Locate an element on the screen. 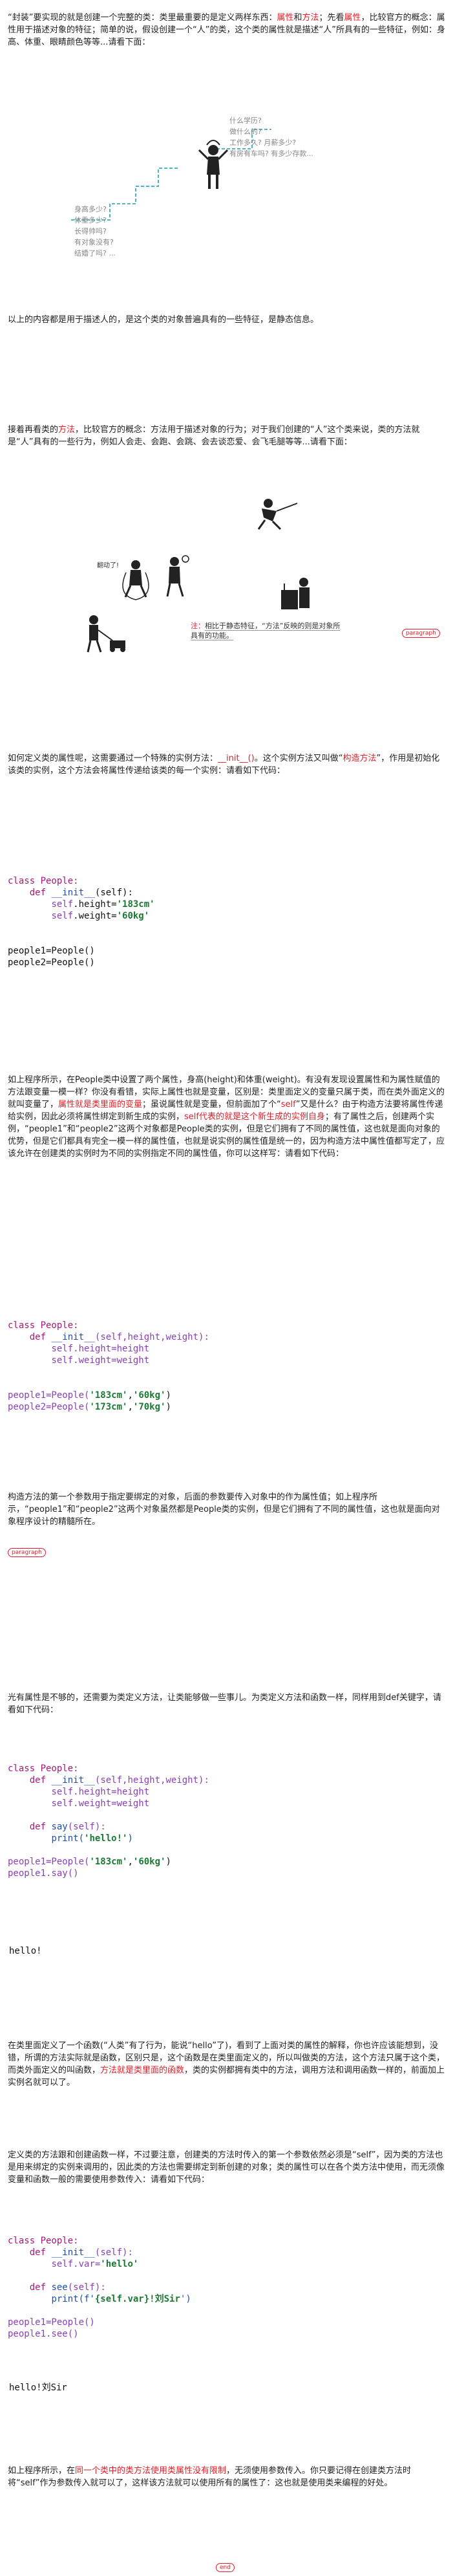 Image resolution: width=453 pixels, height=2576 pixels. code-line: print( is located at coordinates (68, 1838).